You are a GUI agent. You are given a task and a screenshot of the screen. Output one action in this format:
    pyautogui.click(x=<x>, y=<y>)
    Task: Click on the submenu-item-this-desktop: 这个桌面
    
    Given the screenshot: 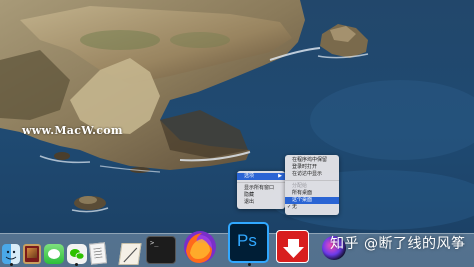 What is the action you would take?
    pyautogui.click(x=312, y=200)
    